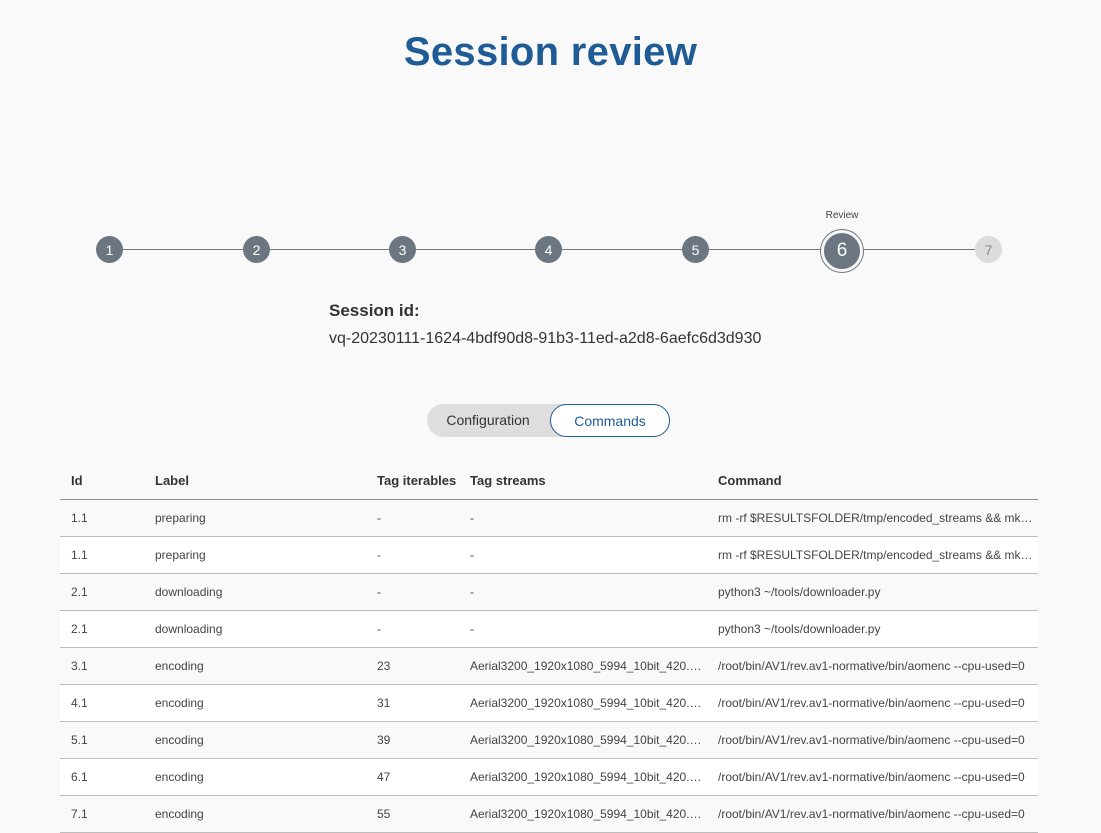 This screenshot has height=833, width=1101. I want to click on step-1: 1, so click(109, 249).